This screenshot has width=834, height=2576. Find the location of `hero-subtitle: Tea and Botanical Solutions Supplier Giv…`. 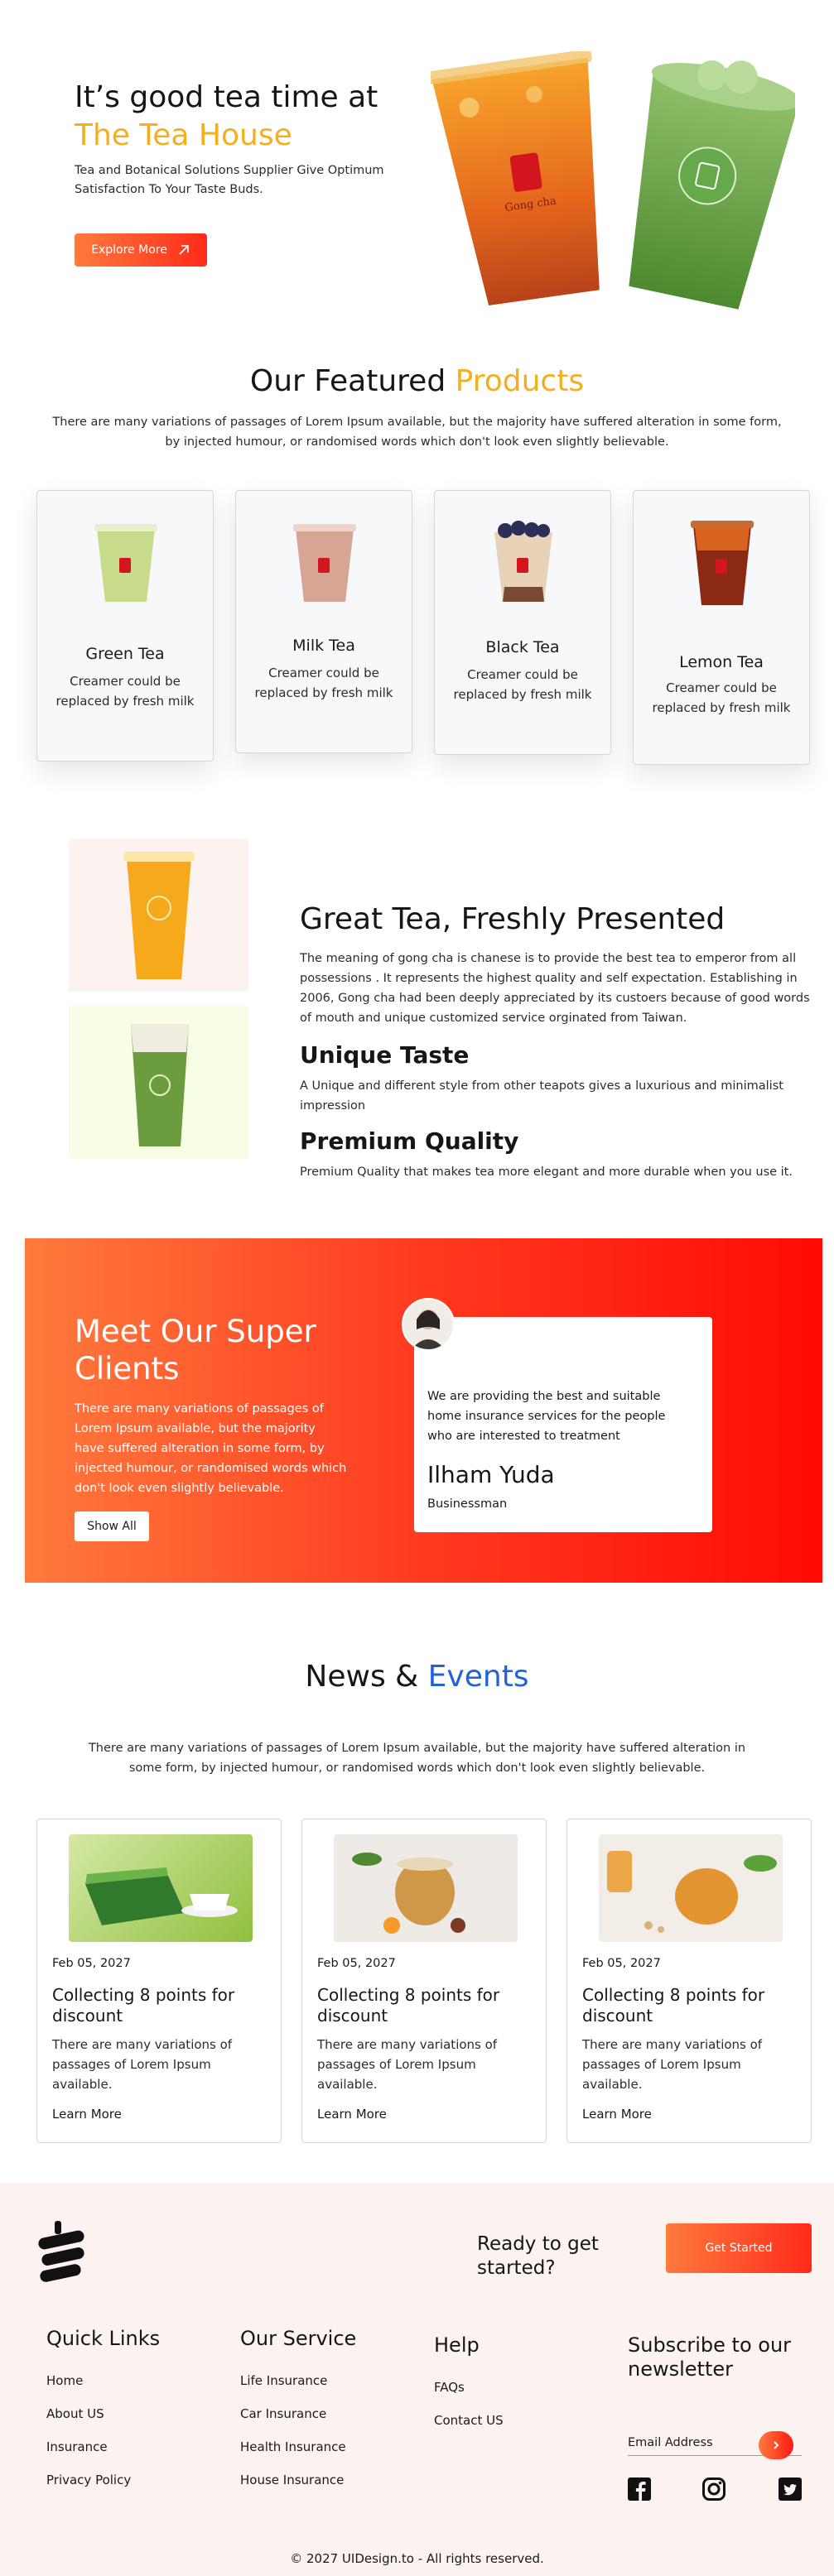

hero-subtitle: Tea and Botanical Solutions Supplier Giv… is located at coordinates (230, 180).